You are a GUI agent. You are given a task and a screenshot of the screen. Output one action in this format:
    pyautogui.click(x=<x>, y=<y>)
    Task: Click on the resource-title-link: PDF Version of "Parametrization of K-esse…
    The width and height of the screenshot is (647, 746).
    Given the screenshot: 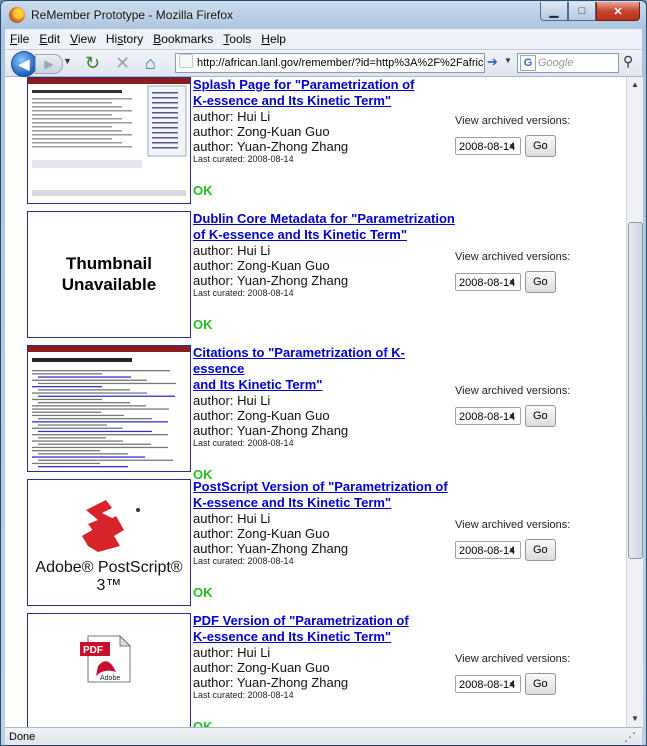 What is the action you would take?
    pyautogui.click(x=324, y=629)
    